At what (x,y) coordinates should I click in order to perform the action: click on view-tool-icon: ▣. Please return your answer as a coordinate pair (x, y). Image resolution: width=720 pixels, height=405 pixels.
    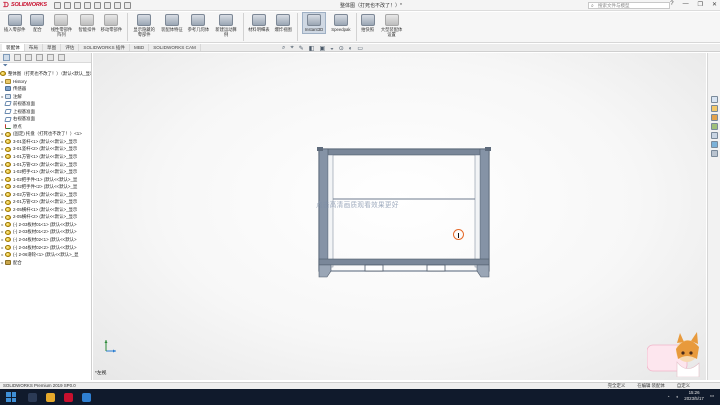
    Looking at the image, I should click on (322, 48).